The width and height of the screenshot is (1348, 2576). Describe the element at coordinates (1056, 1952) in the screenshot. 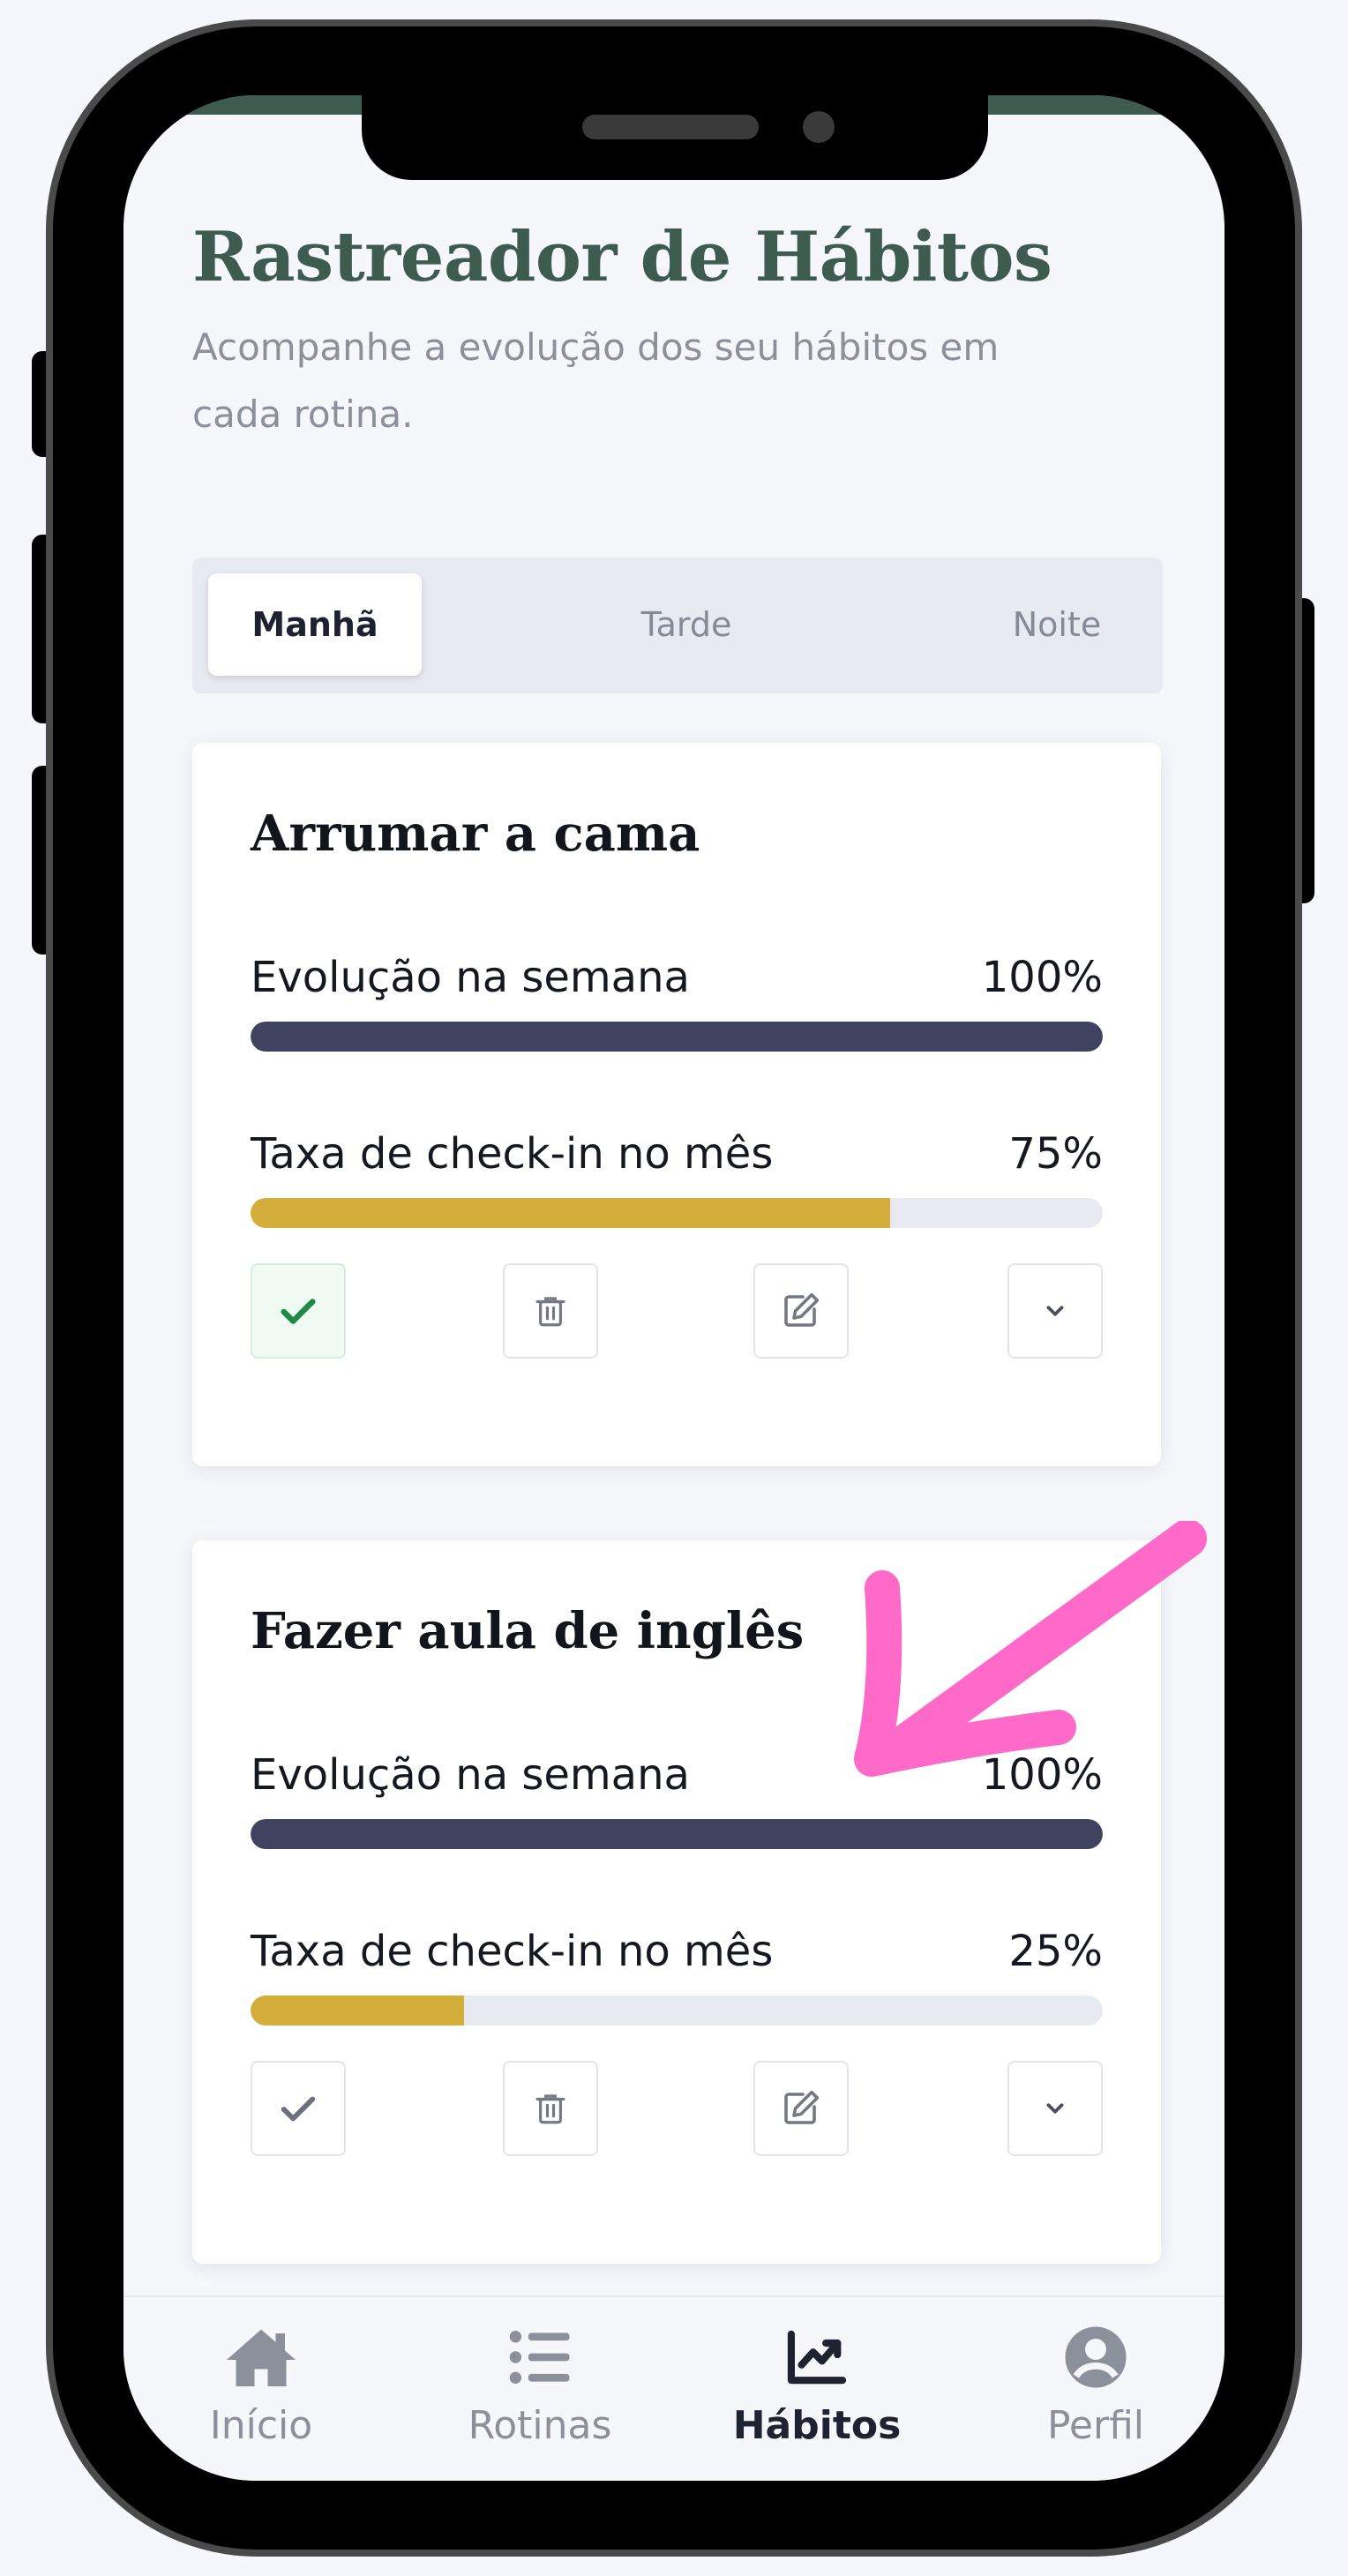

I see `month-checkin-value: 25%` at that location.